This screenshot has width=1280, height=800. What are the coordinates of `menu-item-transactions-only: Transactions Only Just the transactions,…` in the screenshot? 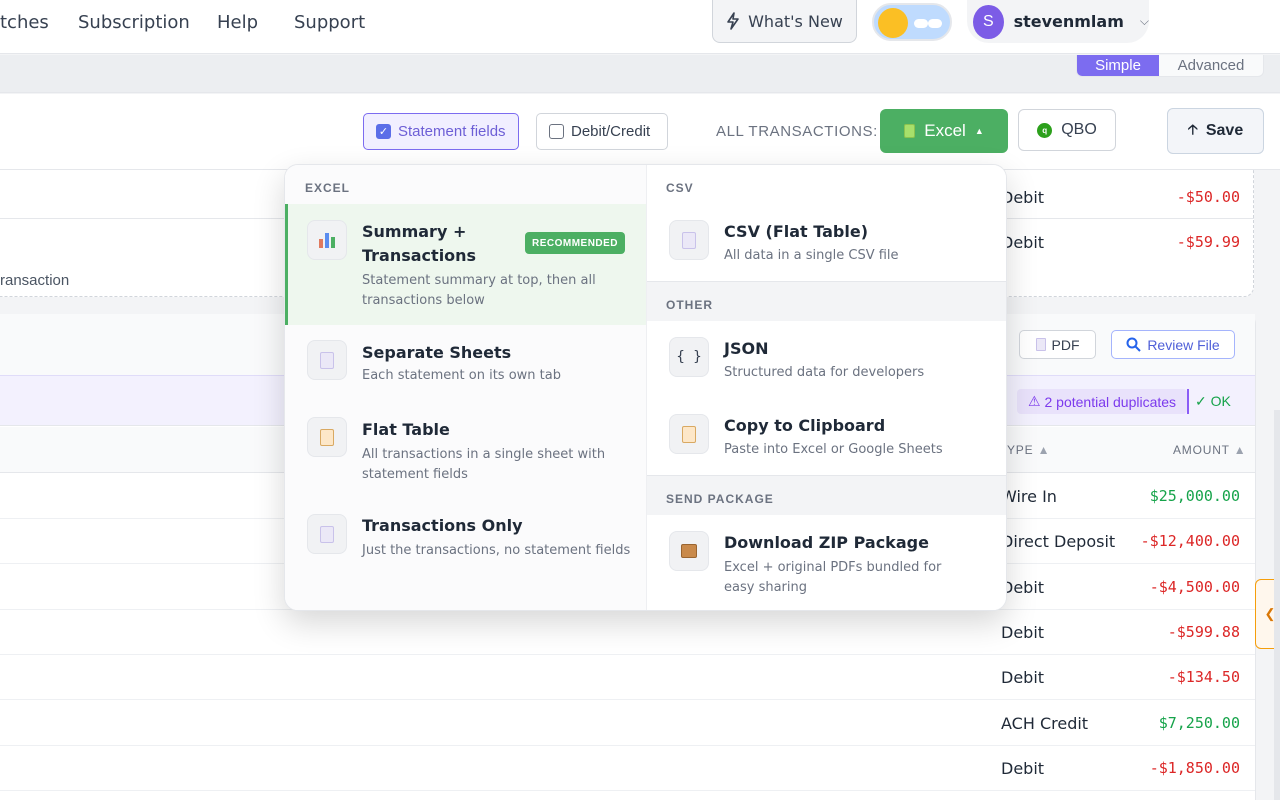 It's located at (465, 539).